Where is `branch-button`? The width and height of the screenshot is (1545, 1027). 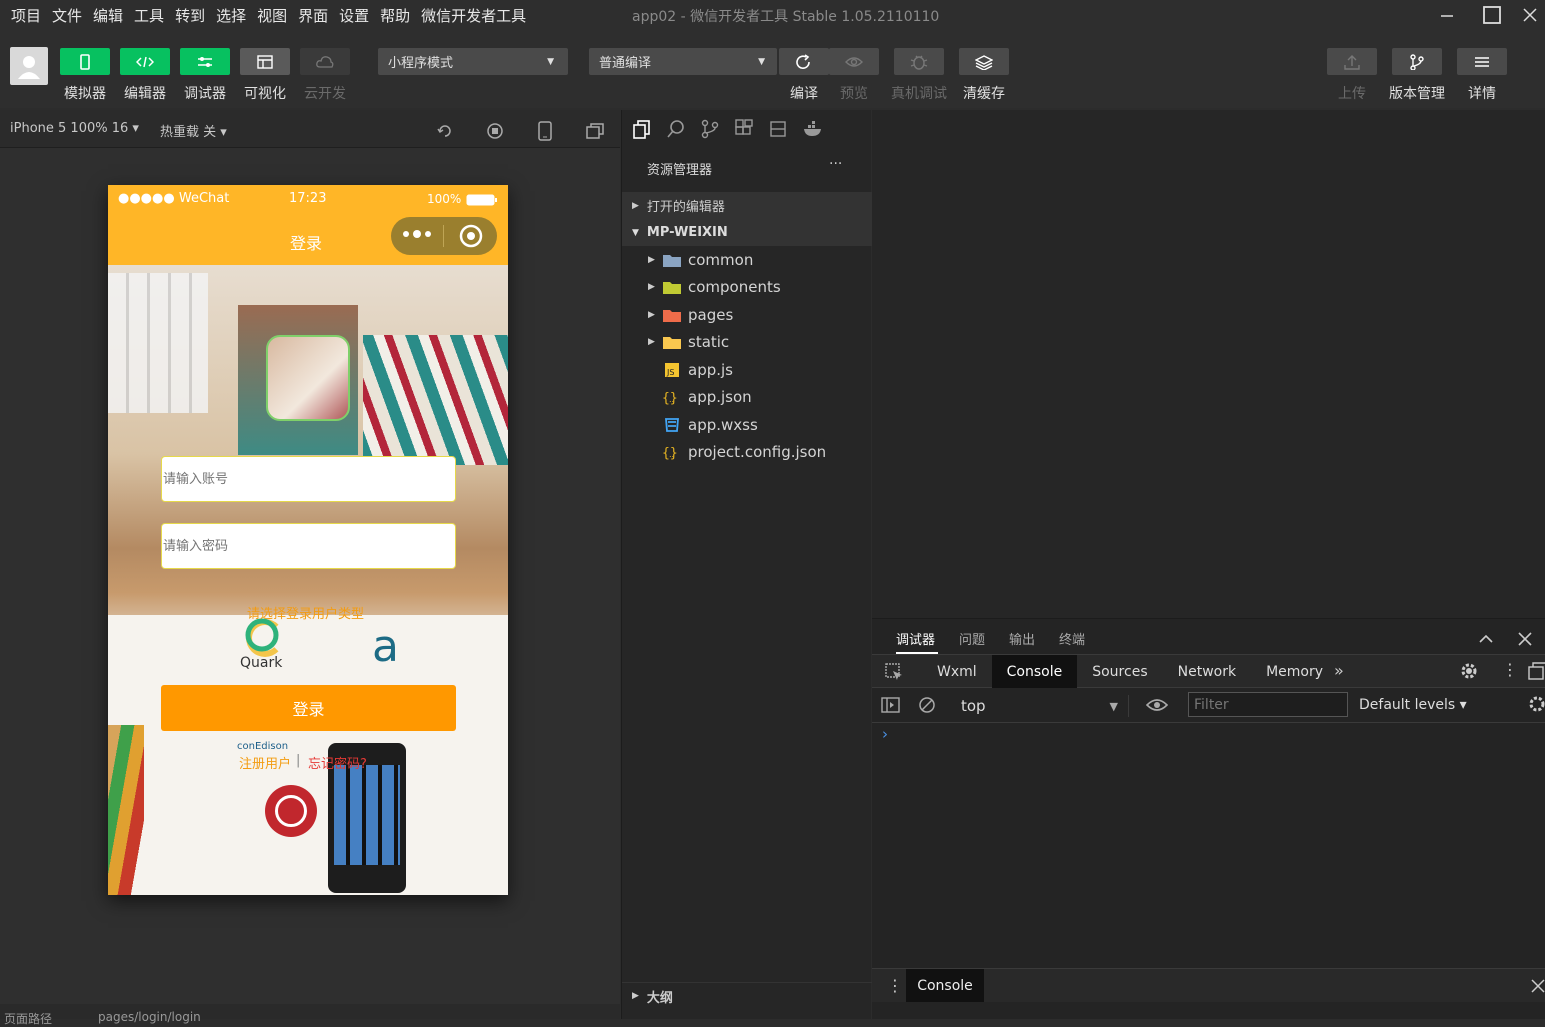 branch-button is located at coordinates (1417, 61).